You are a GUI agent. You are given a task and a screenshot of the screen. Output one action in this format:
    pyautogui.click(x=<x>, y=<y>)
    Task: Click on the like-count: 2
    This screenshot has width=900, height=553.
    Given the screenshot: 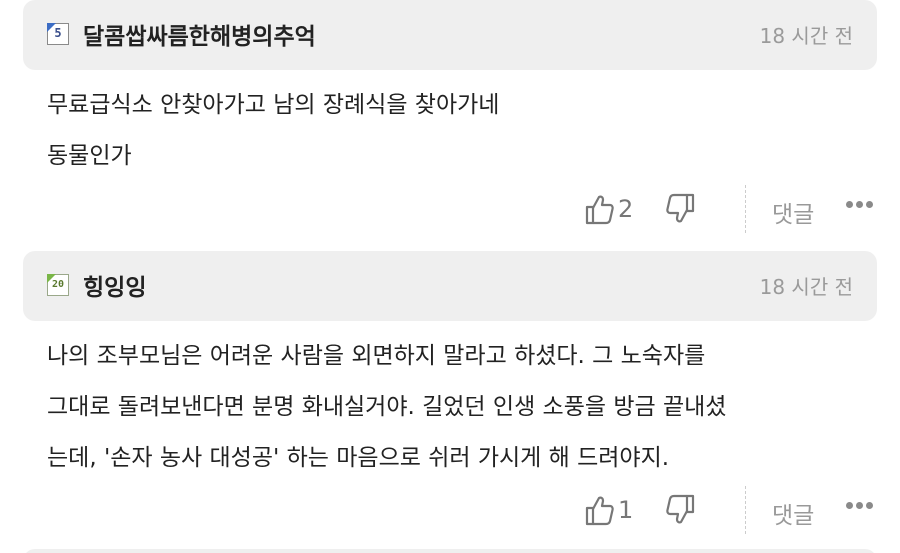 What is the action you would take?
    pyautogui.click(x=626, y=209)
    